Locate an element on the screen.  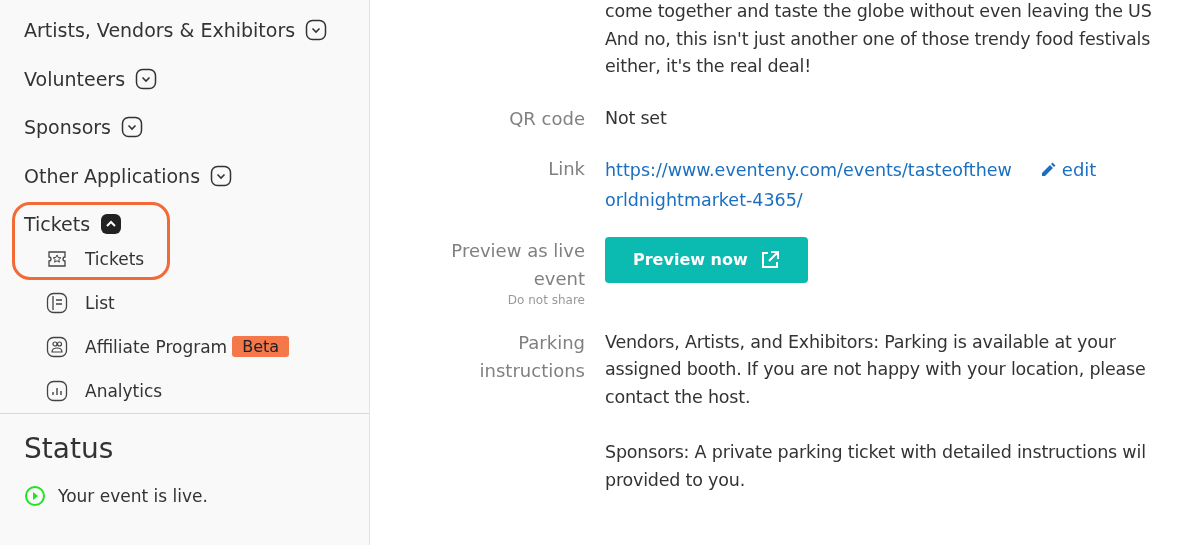
field-value: Not set is located at coordinates (636, 118).